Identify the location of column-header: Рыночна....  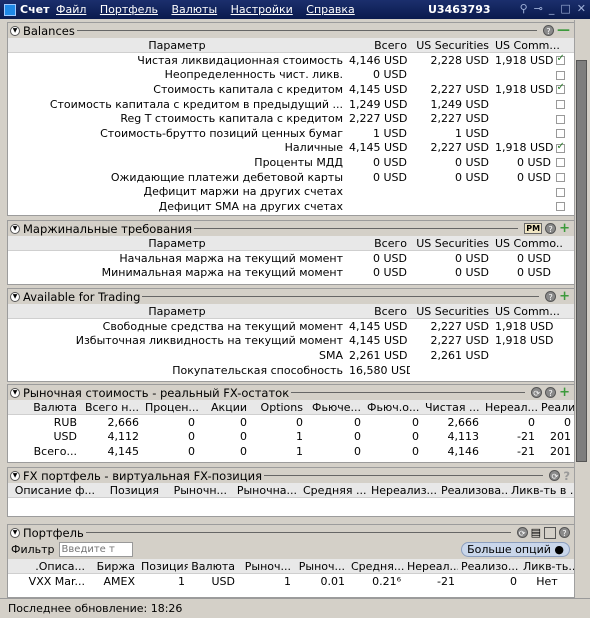
(265, 490).